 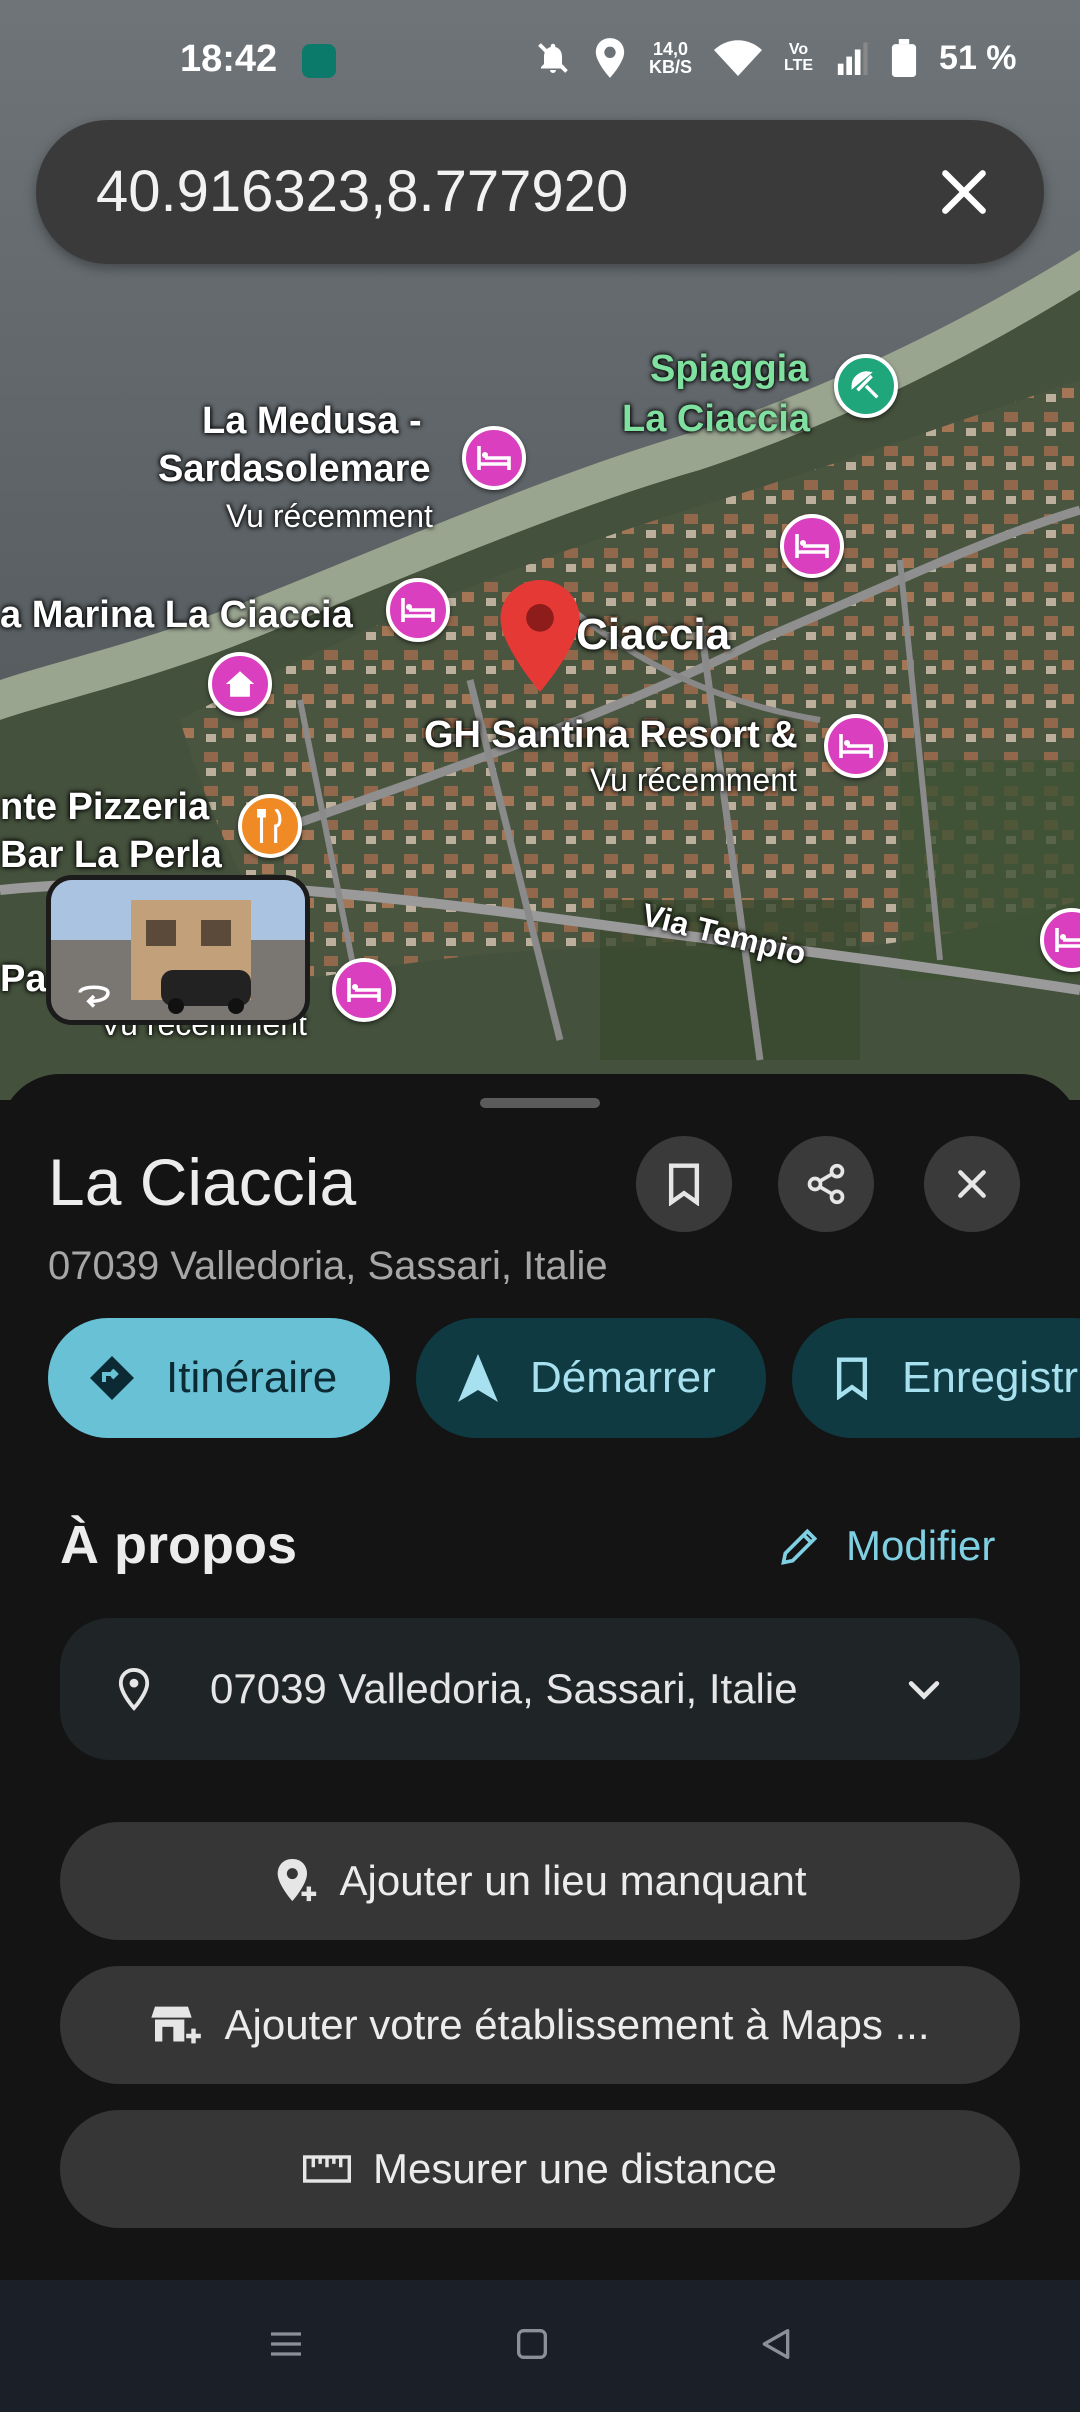 What do you see at coordinates (540, 636) in the screenshot?
I see `location-pin-icon` at bounding box center [540, 636].